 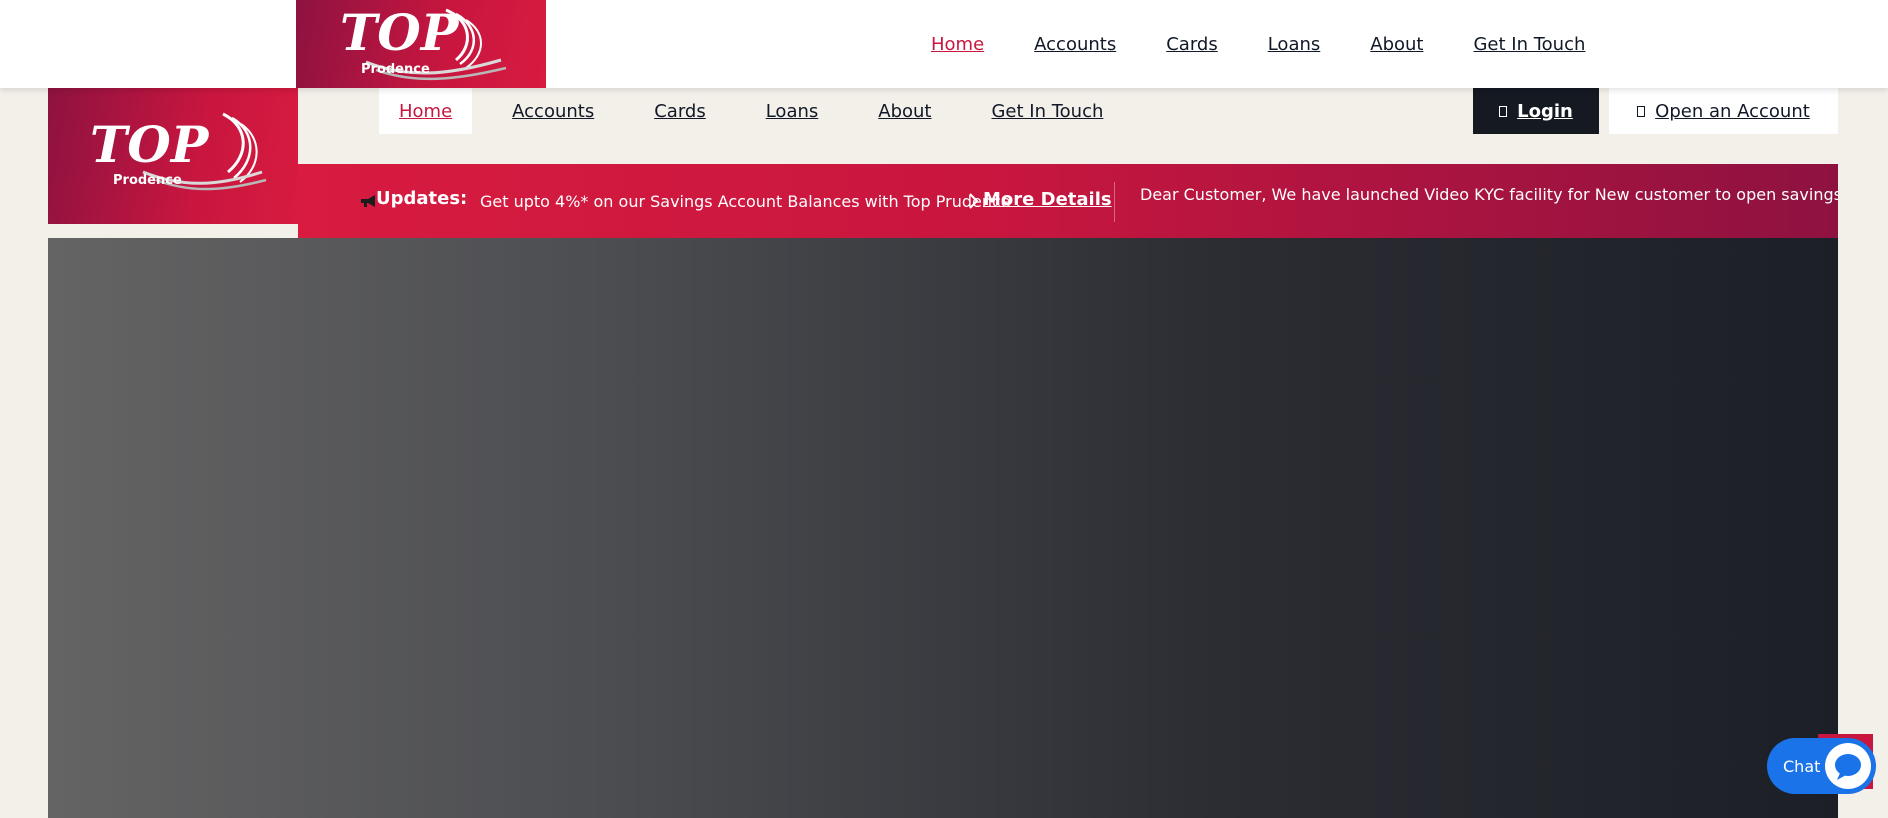 I want to click on top-nav-home: Home, so click(x=957, y=44).